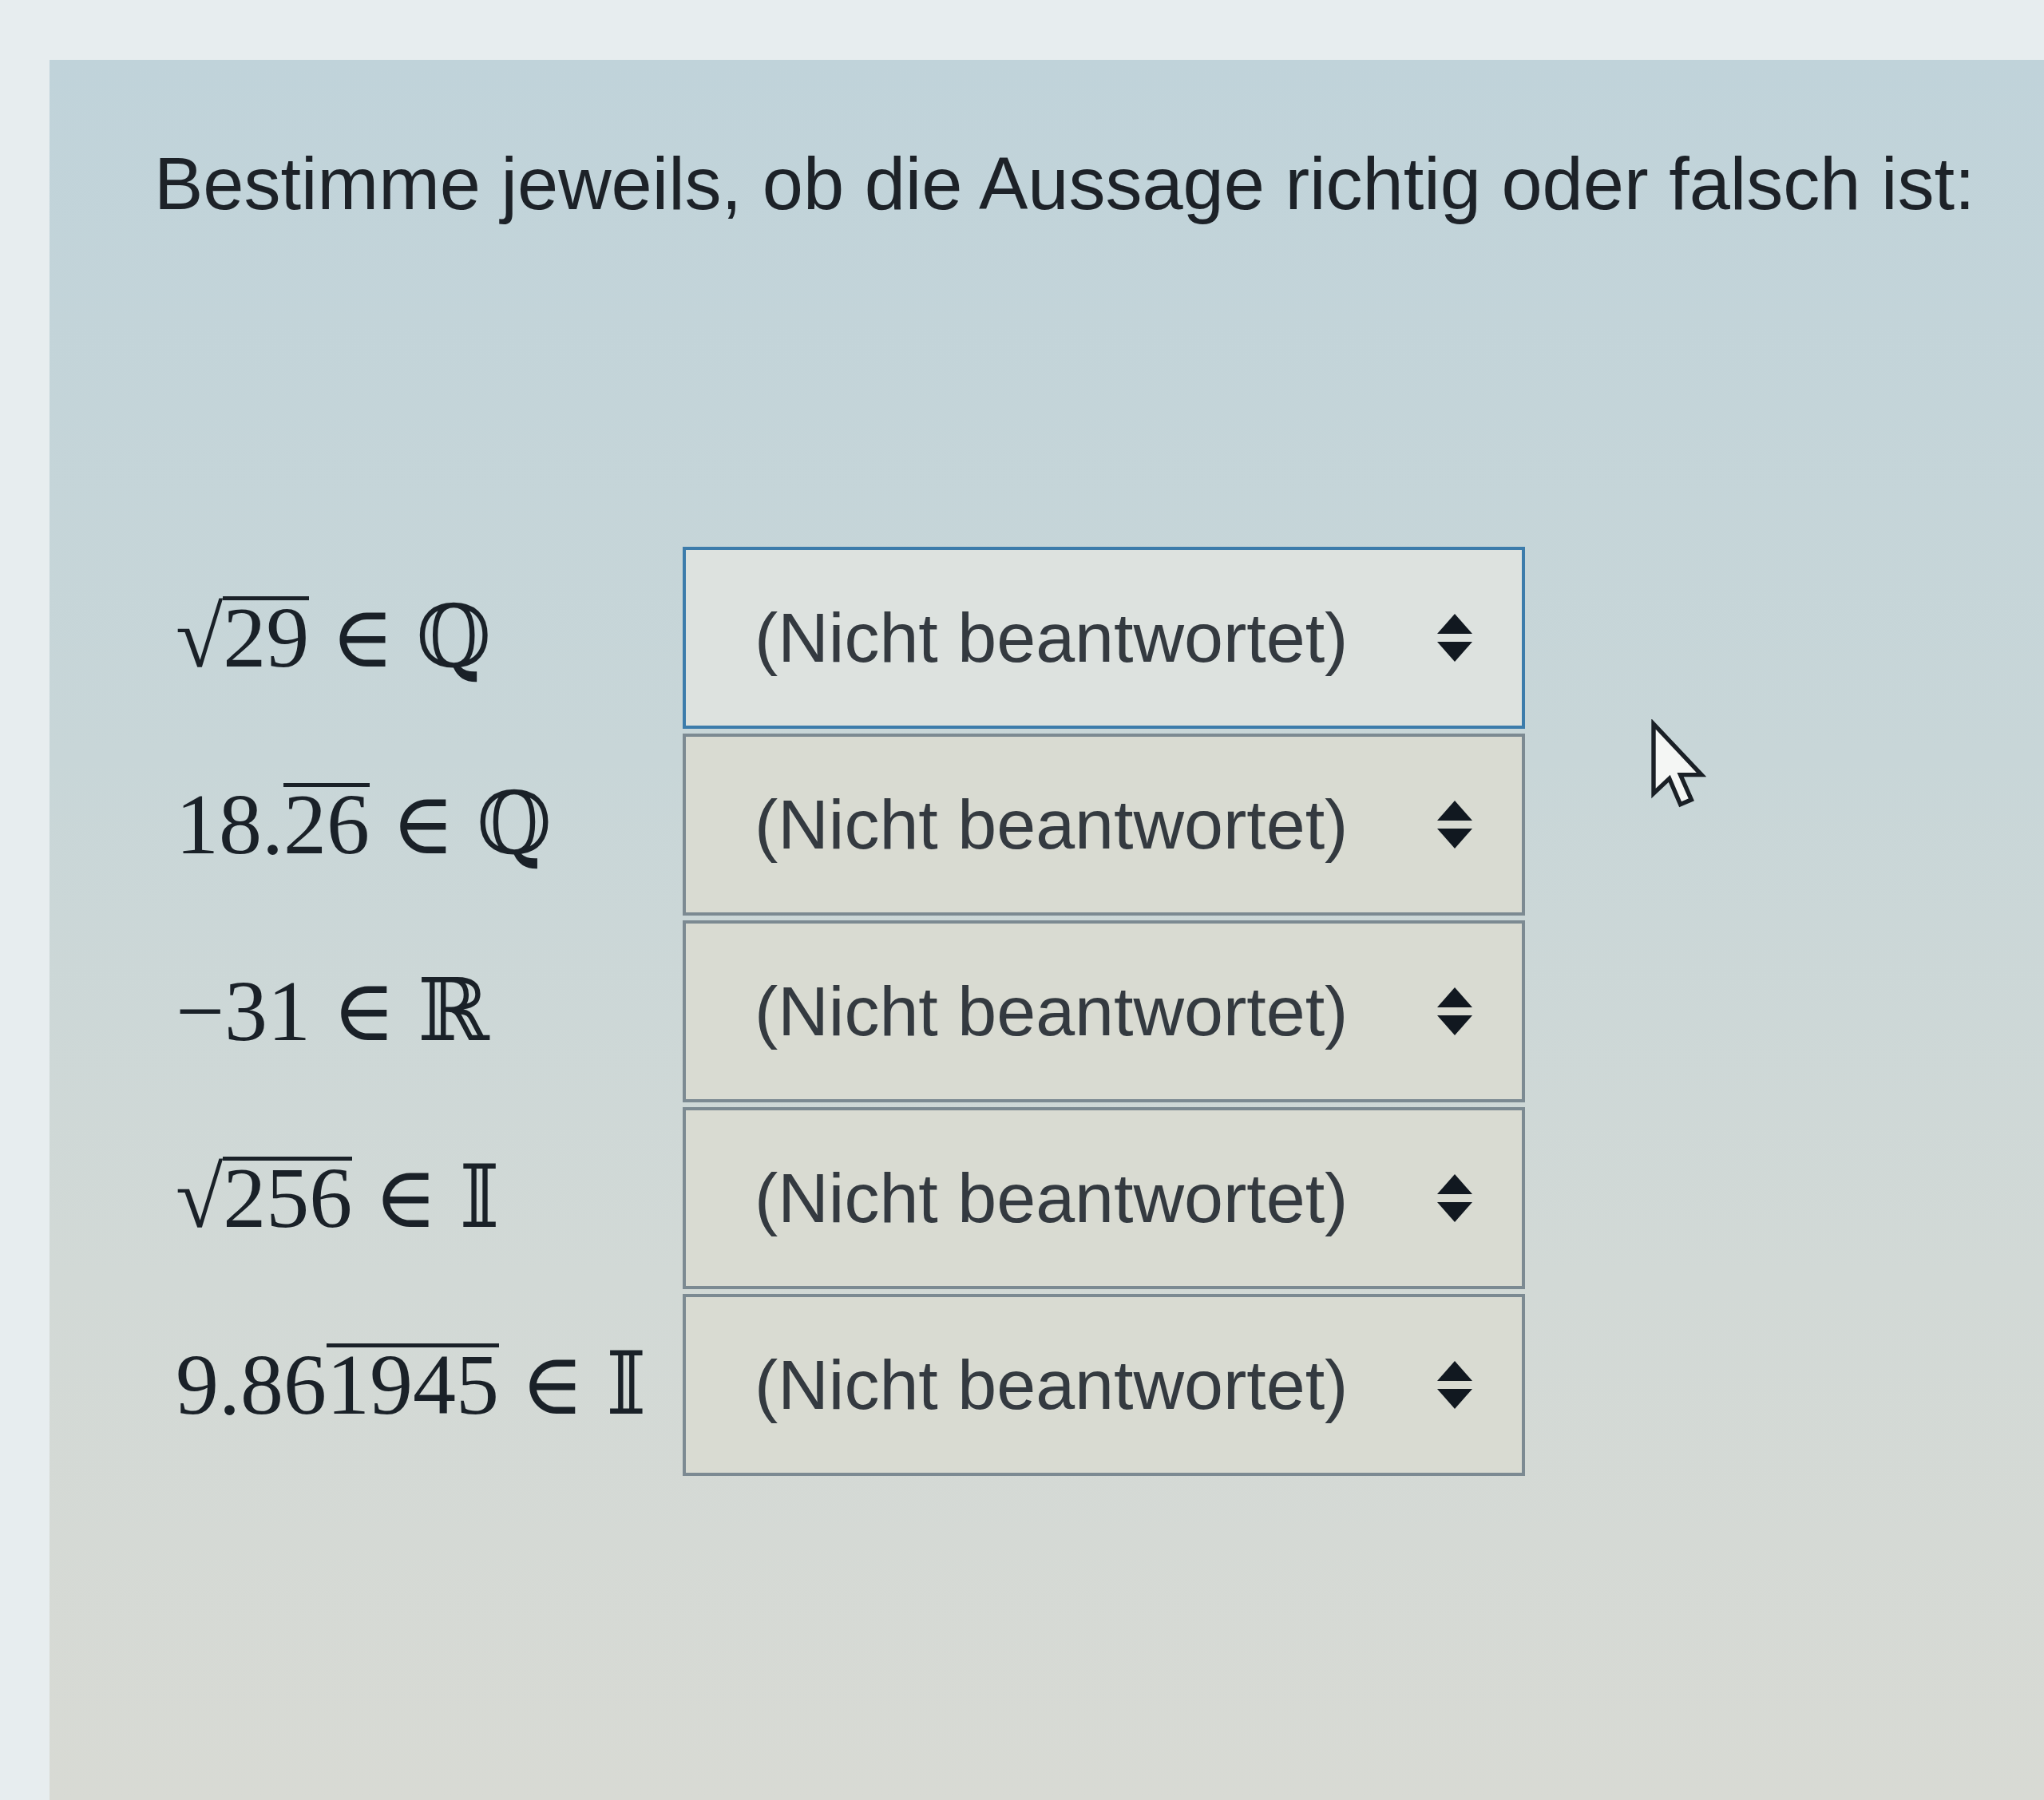 The image size is (2044, 1800). I want to click on math-statement: √29 ∈ ℚ, so click(334, 638).